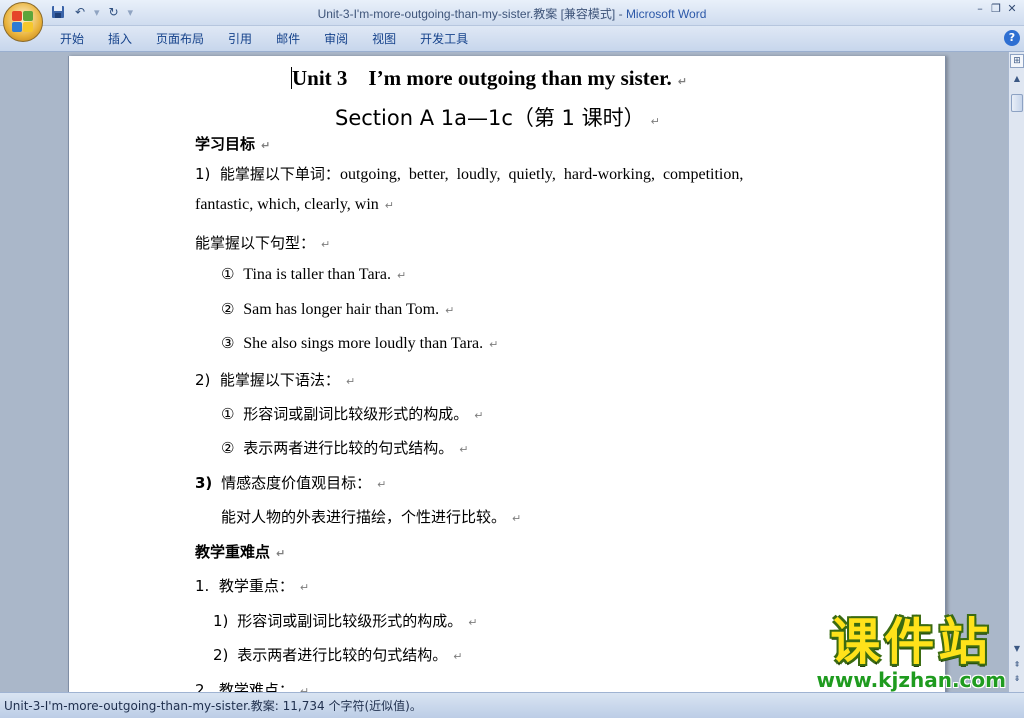  Describe the element at coordinates (244, 586) in the screenshot. I see `key1-label: 1. 教学重点：` at that location.